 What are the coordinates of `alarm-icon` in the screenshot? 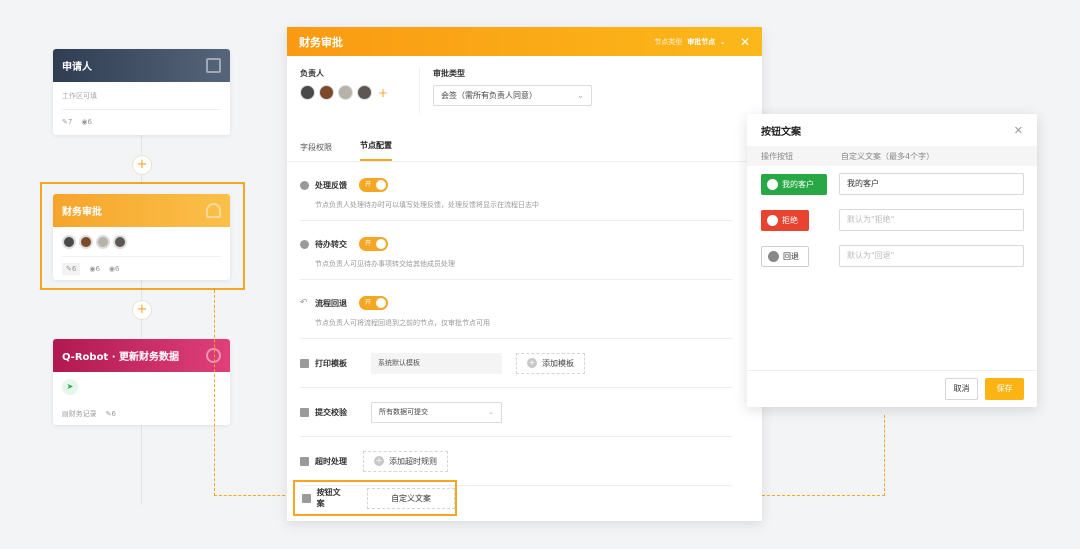 It's located at (304, 461).